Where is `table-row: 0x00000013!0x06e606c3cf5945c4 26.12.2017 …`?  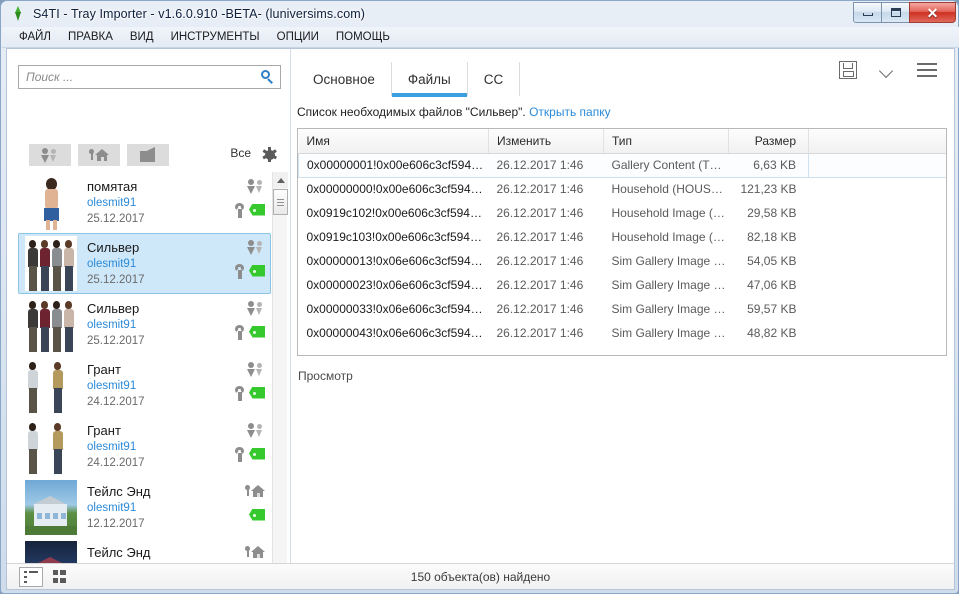
table-row: 0x00000013!0x06e606c3cf5945c4 26.12.2017 … is located at coordinates (623, 261).